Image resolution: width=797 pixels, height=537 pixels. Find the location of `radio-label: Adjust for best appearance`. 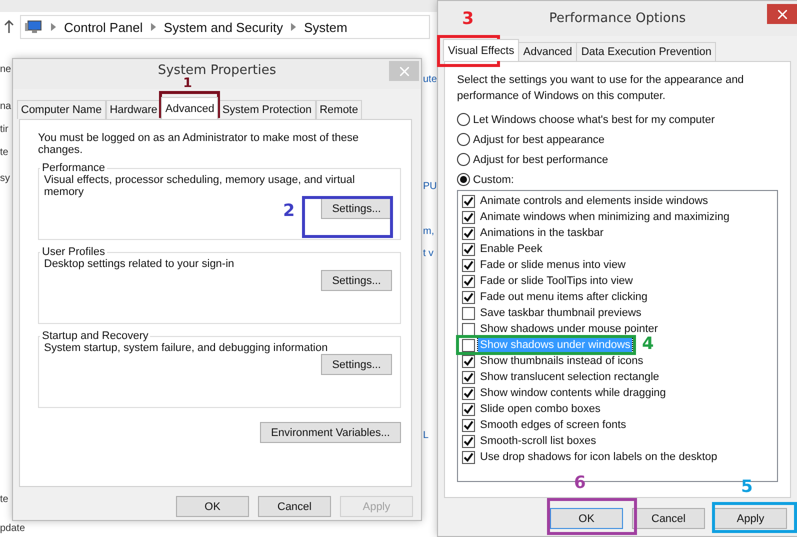

radio-label: Adjust for best appearance is located at coordinates (538, 140).